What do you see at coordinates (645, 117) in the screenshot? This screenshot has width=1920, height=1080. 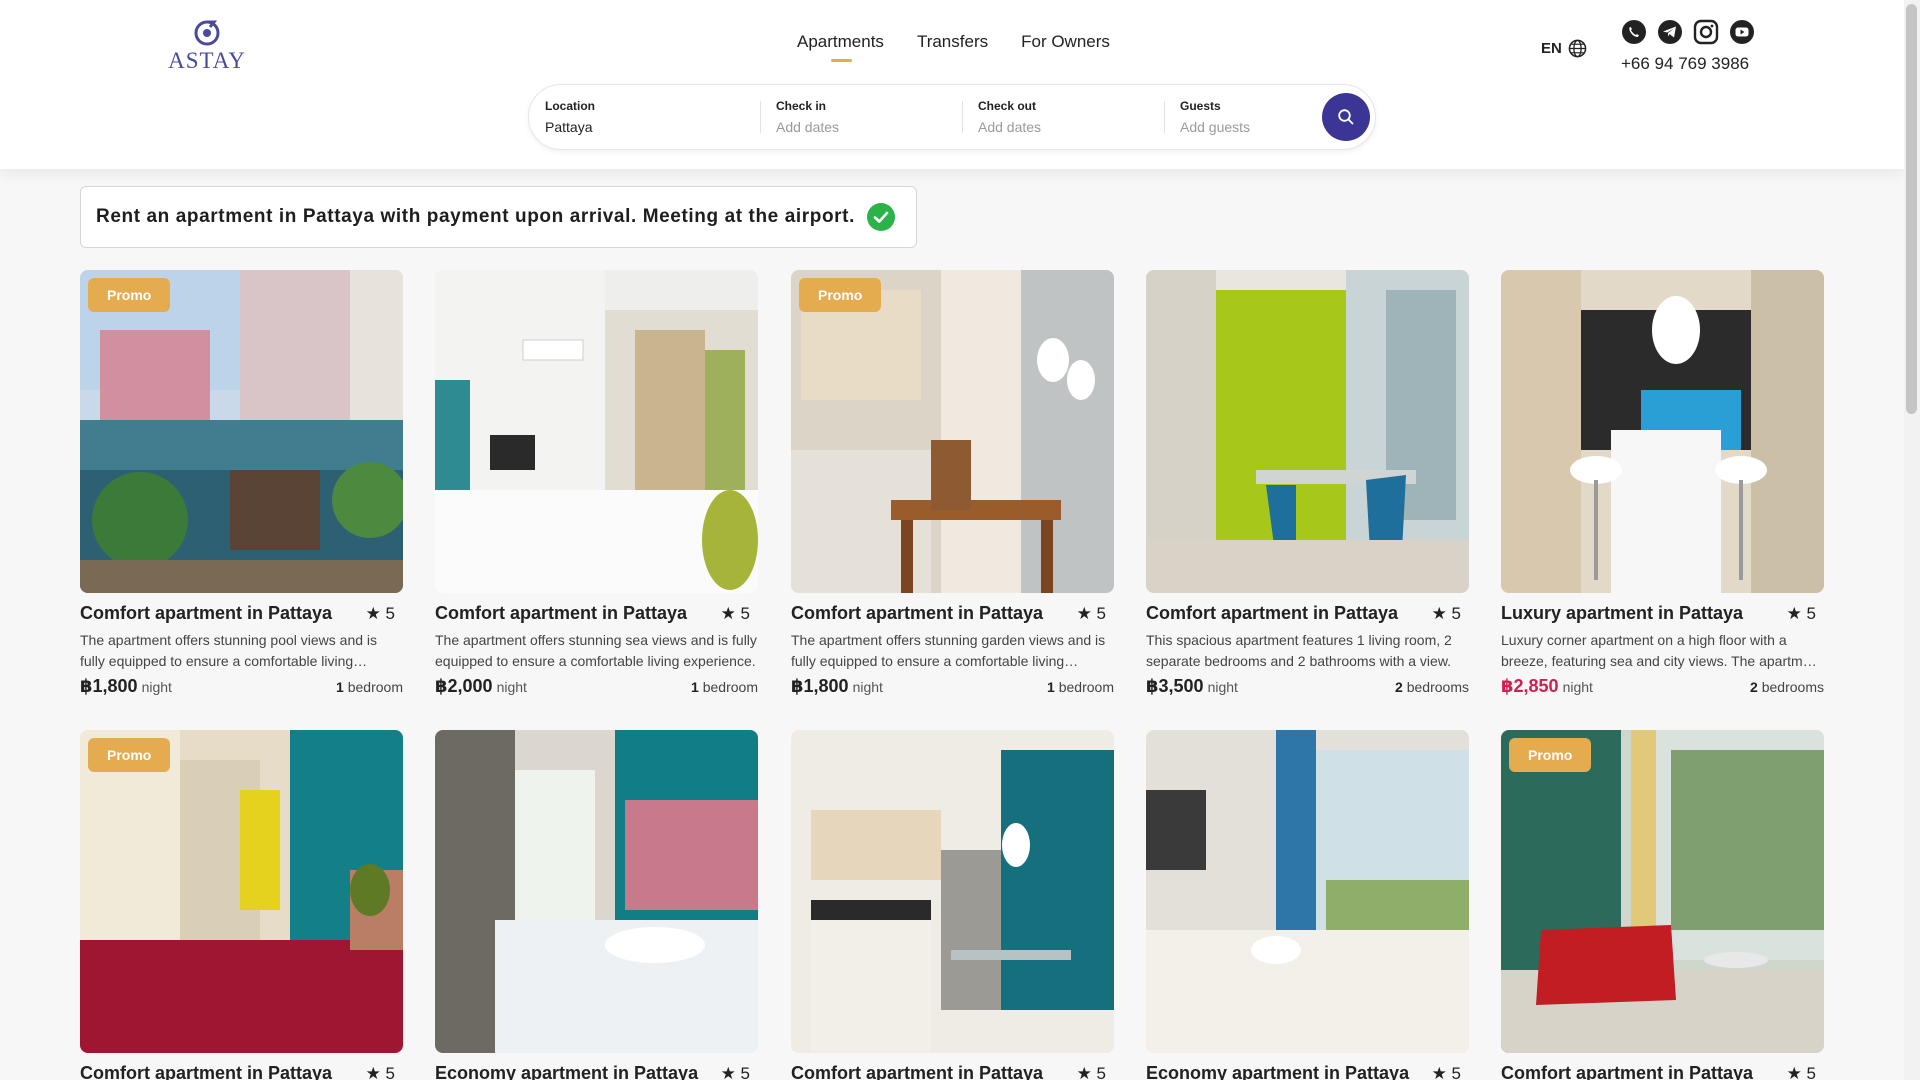 I see `location-field: Location Pattaya` at bounding box center [645, 117].